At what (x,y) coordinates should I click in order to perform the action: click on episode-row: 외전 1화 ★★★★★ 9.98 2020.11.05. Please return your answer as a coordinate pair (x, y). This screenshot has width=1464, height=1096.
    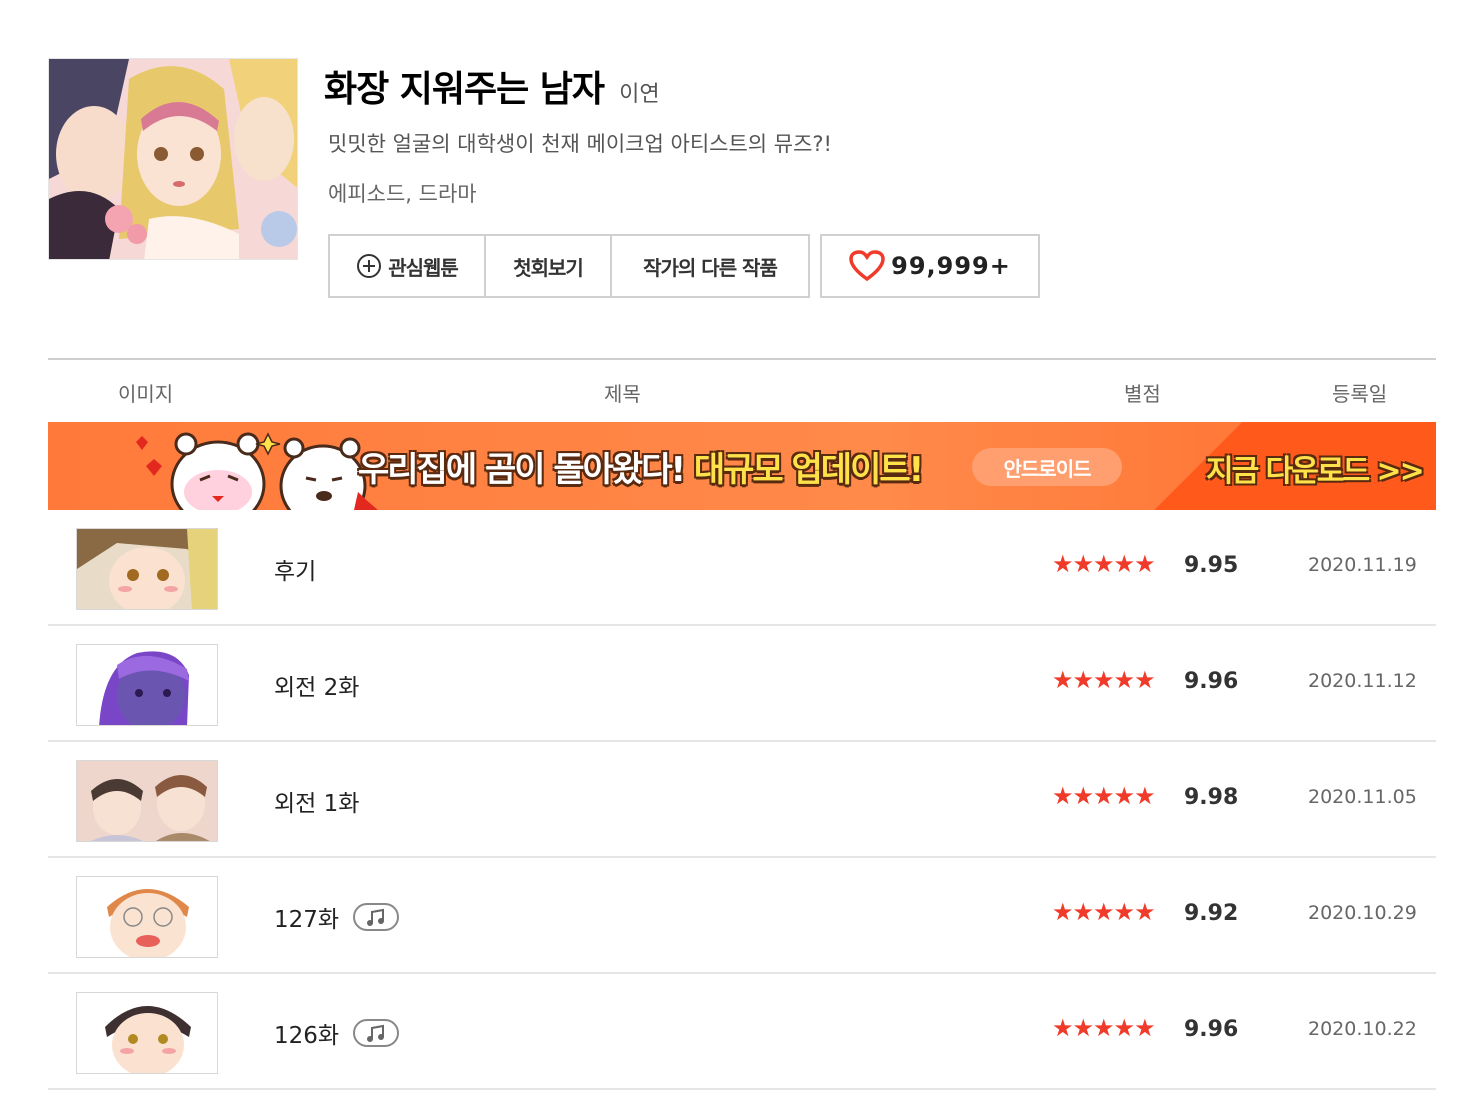
    Looking at the image, I should click on (742, 800).